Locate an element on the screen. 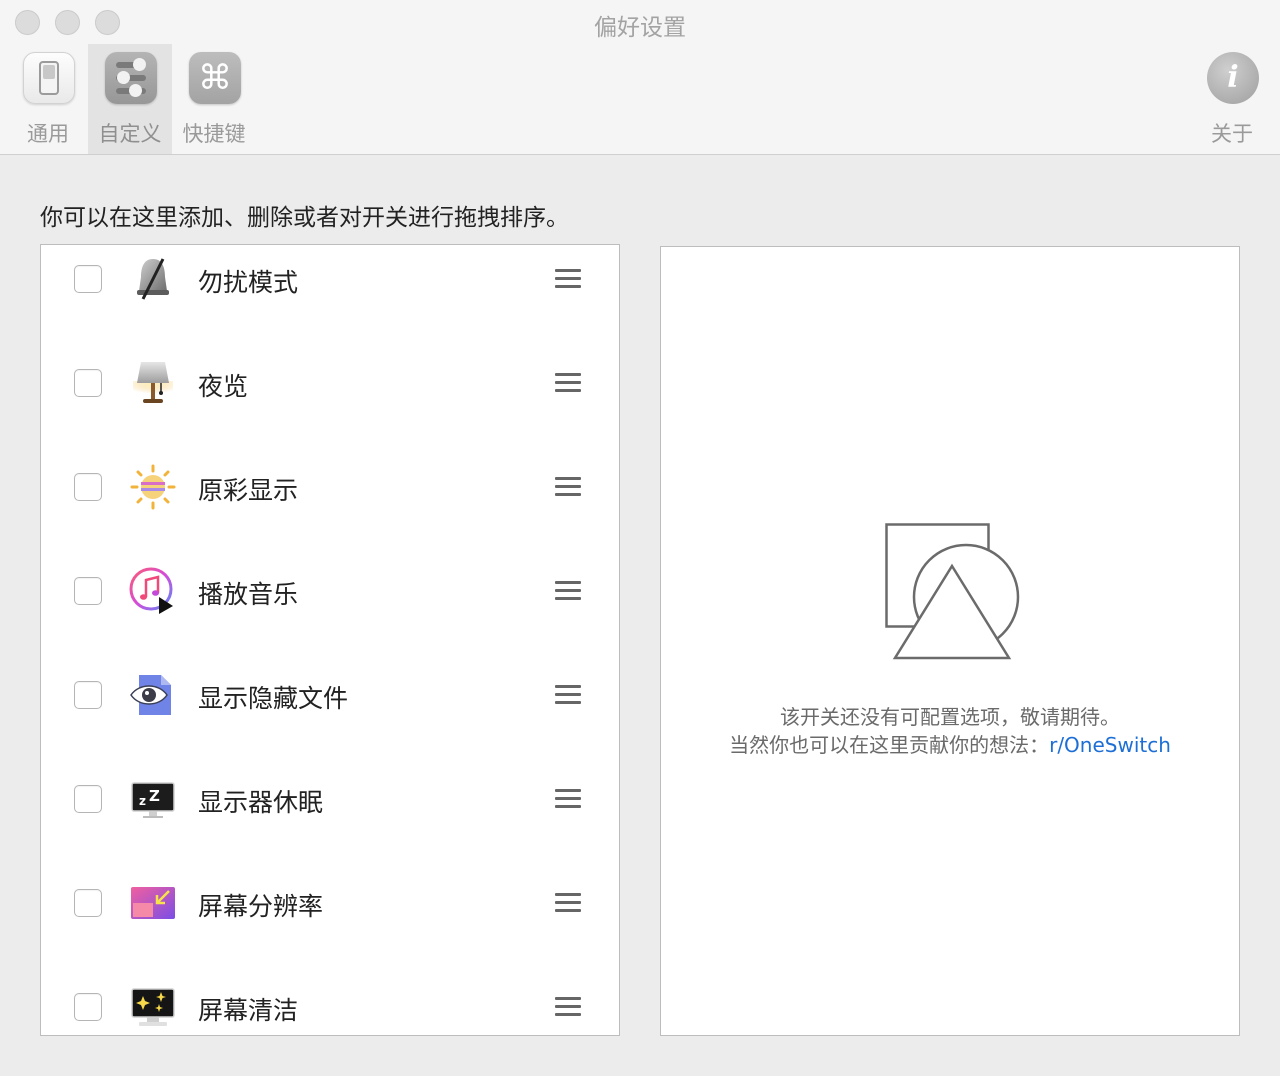 This screenshot has width=1280, height=1076. tab-about: i 关于 is located at coordinates (1232, 99).